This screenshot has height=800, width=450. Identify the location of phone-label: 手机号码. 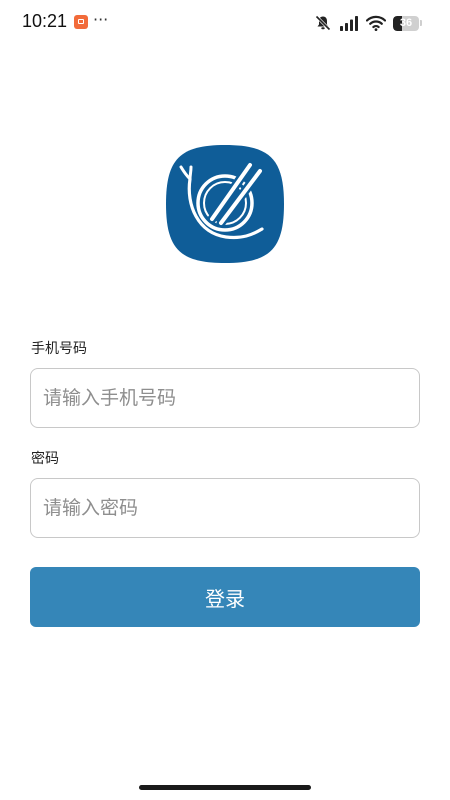
(59, 349).